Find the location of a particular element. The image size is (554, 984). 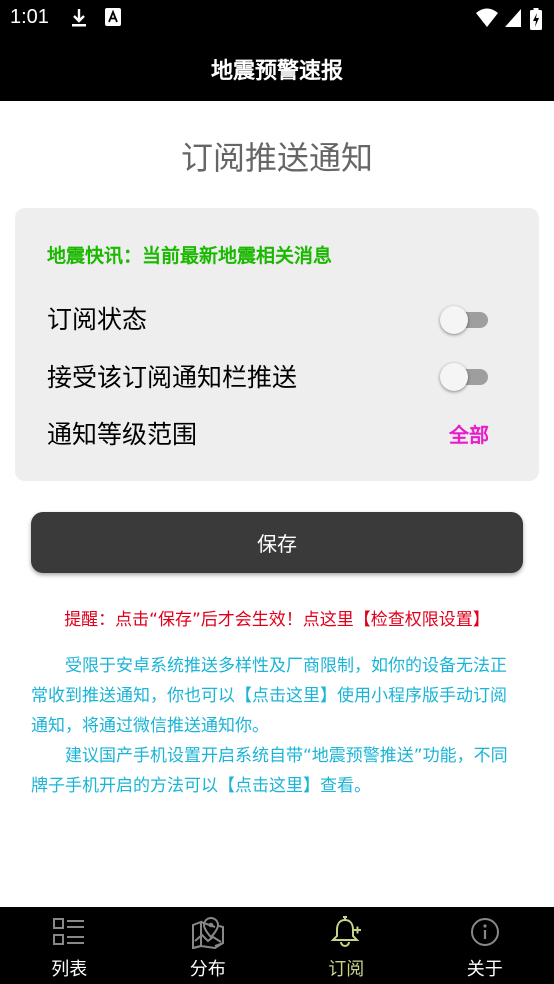

nav-item-about: 关于 is located at coordinates (485, 945).